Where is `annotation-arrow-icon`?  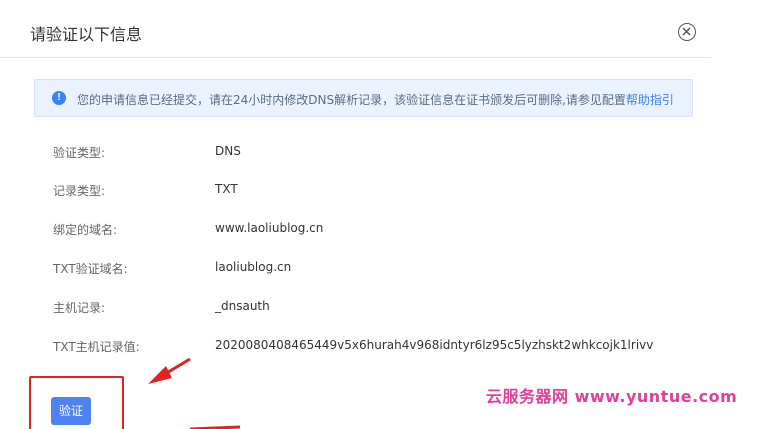 annotation-arrow-icon is located at coordinates (169, 370).